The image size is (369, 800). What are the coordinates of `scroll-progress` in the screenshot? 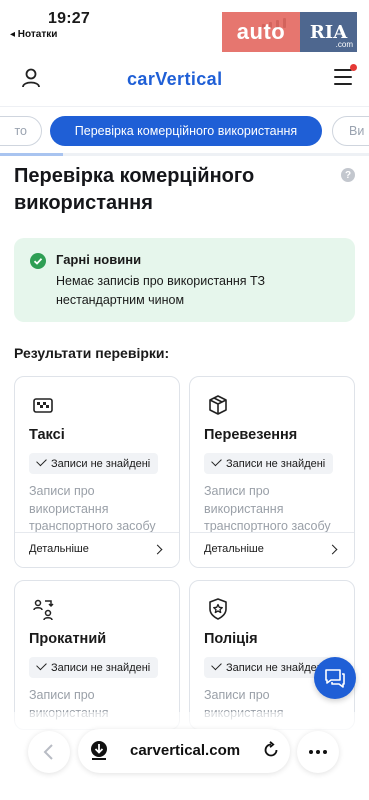 It's located at (184, 154).